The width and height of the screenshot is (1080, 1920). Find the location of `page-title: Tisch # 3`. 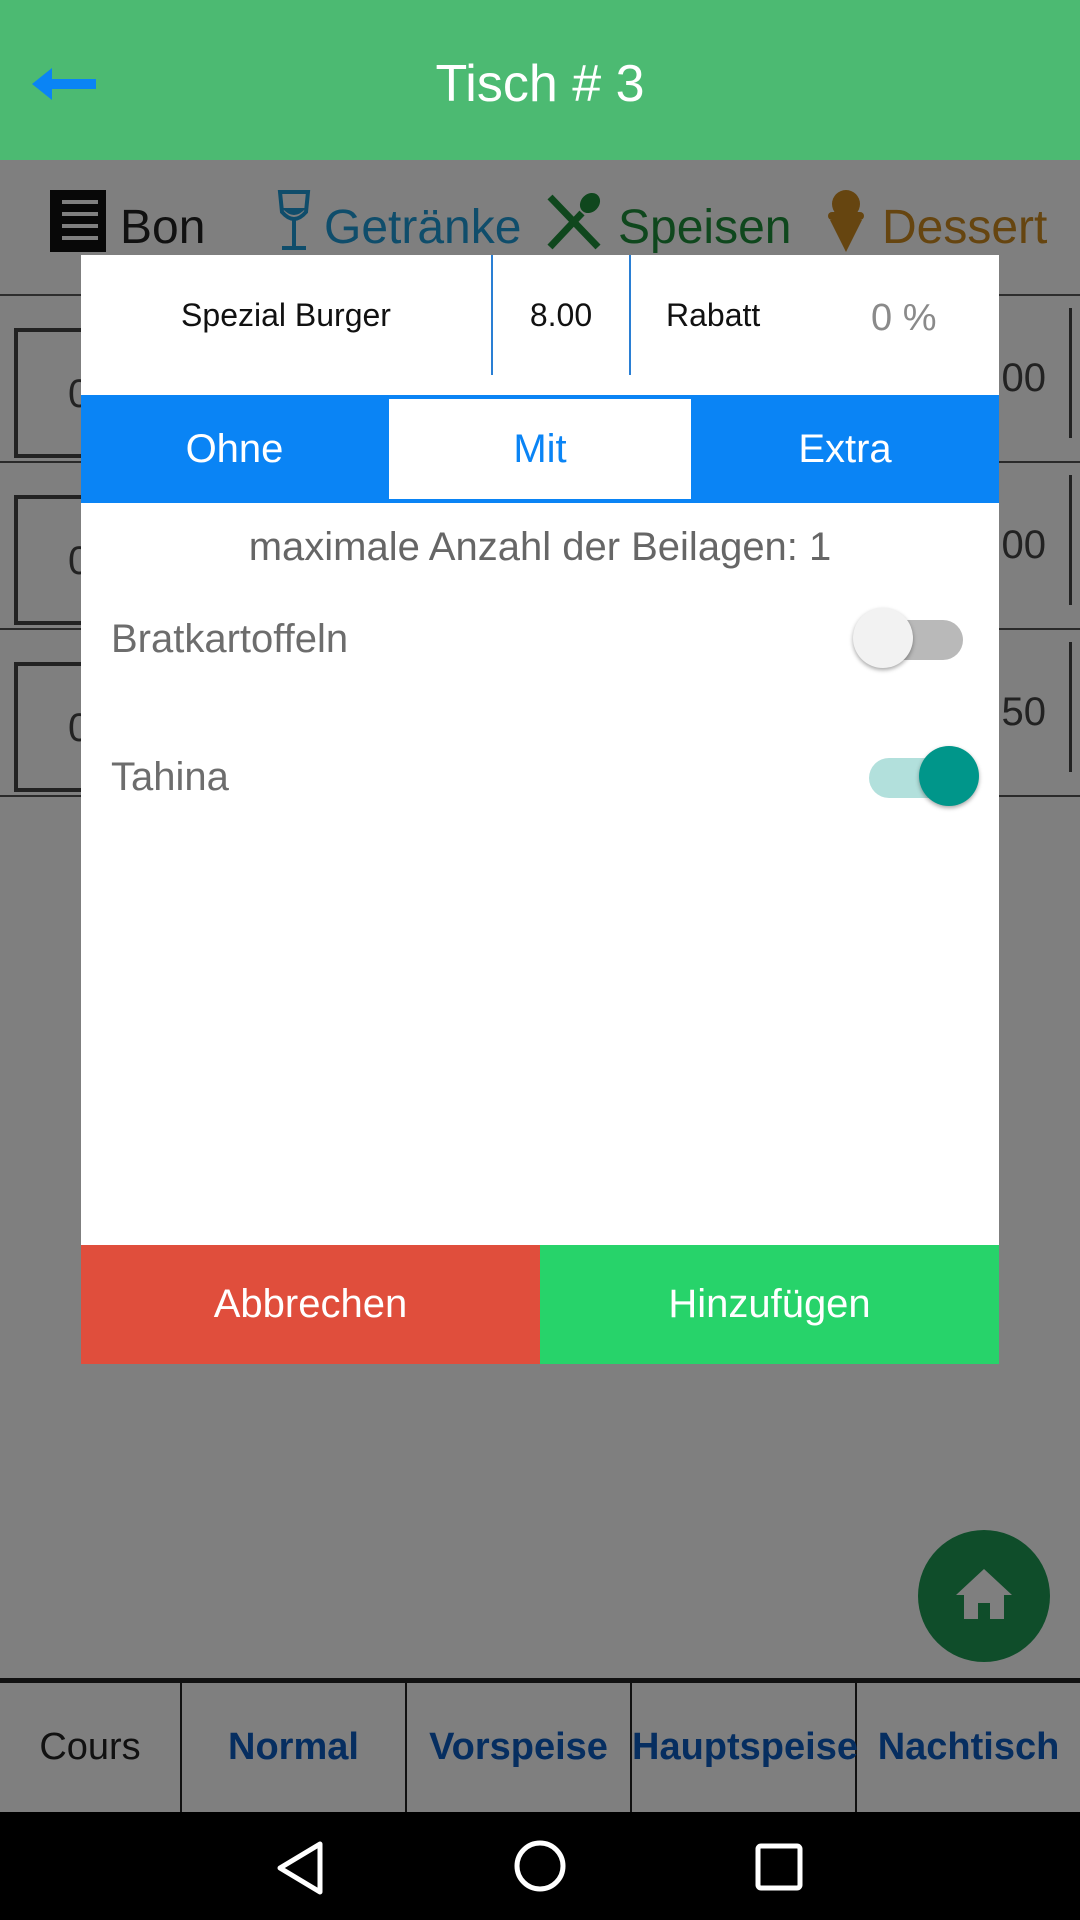

page-title: Tisch # 3 is located at coordinates (540, 84).